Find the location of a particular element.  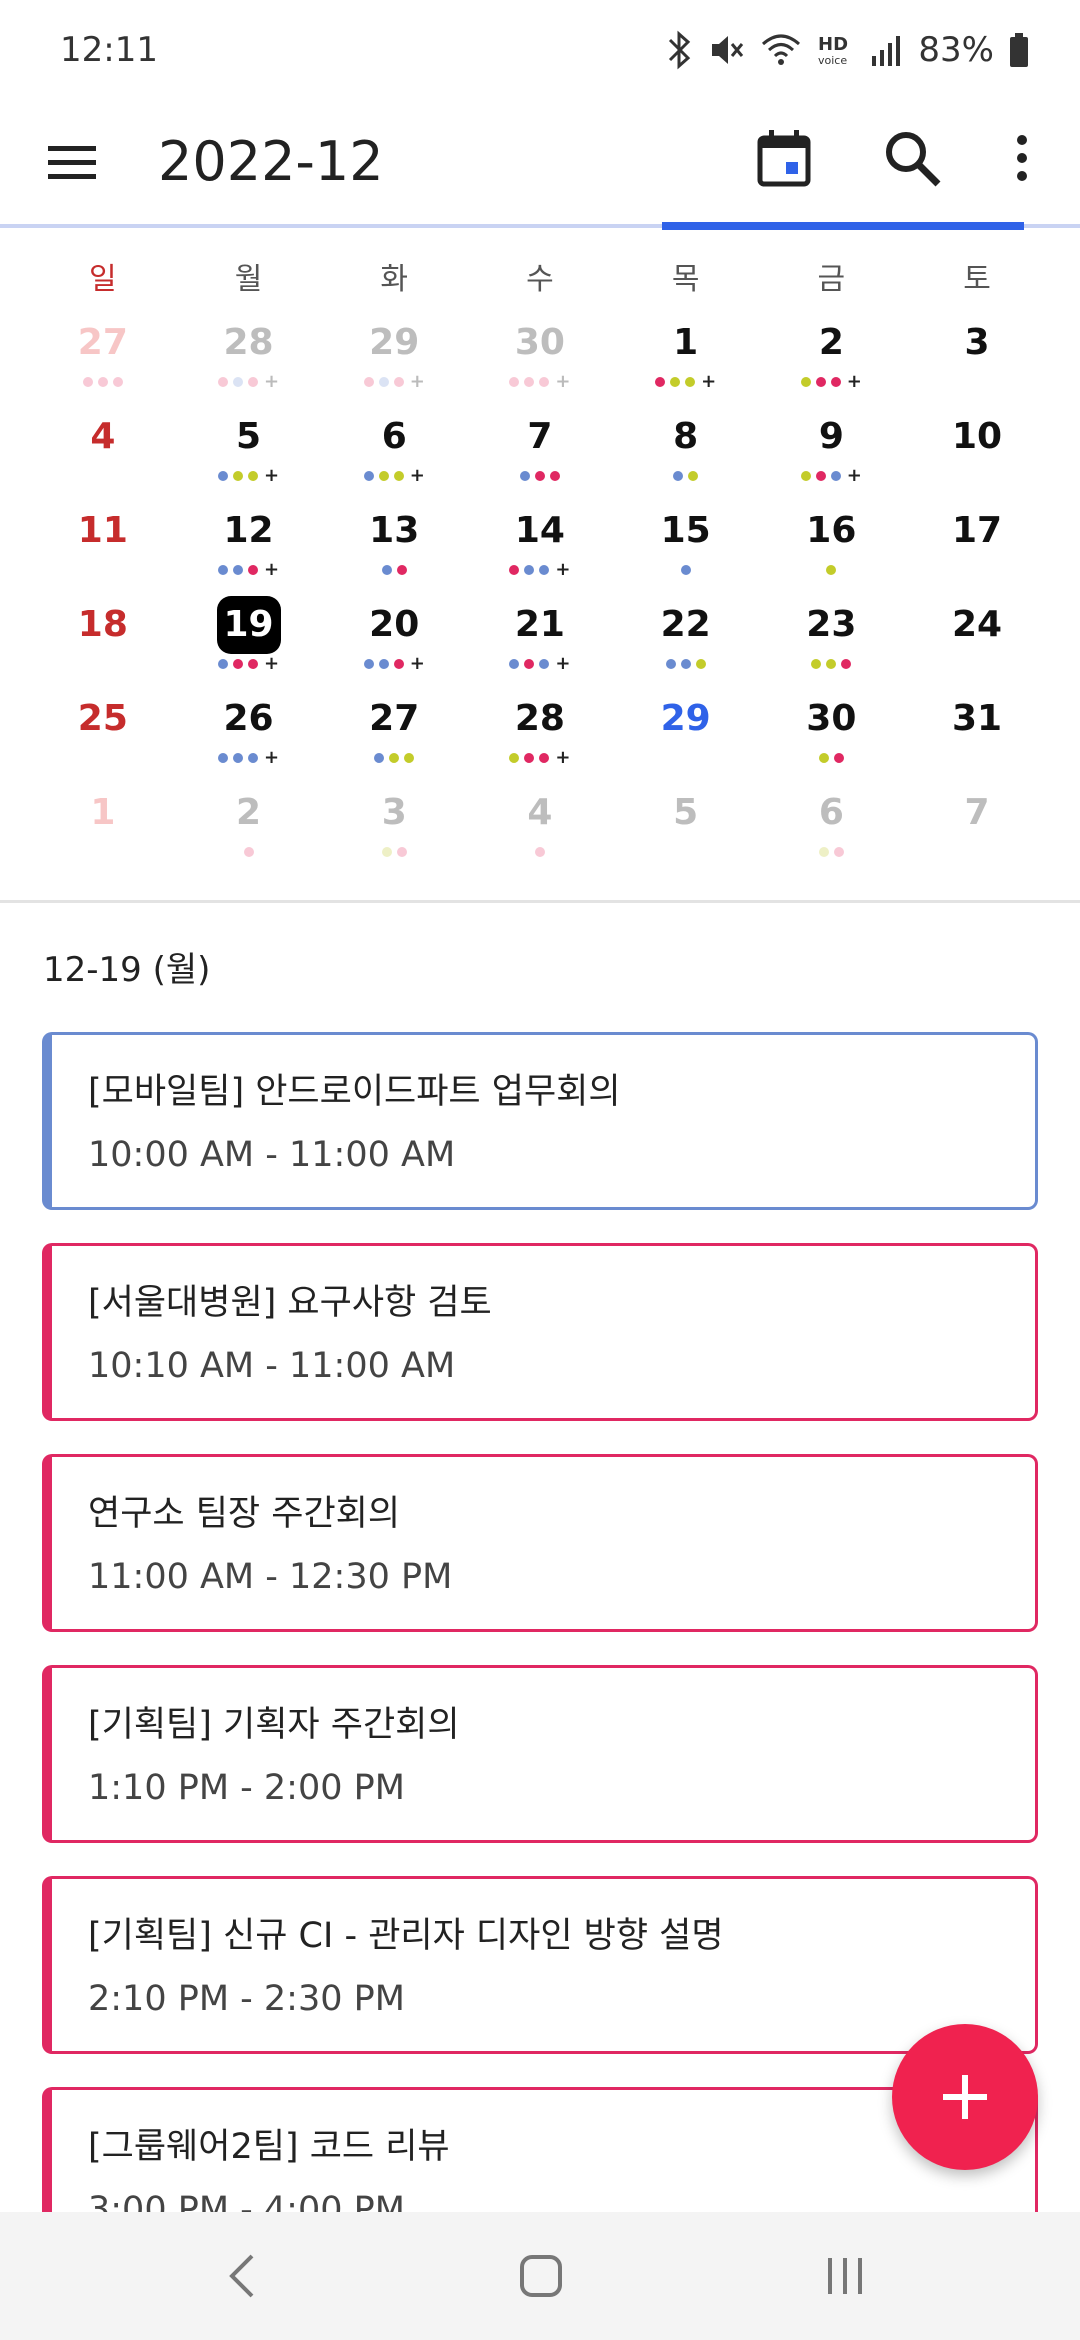

event-time: 10:10 AM - 11:00 AM is located at coordinates (272, 1366).